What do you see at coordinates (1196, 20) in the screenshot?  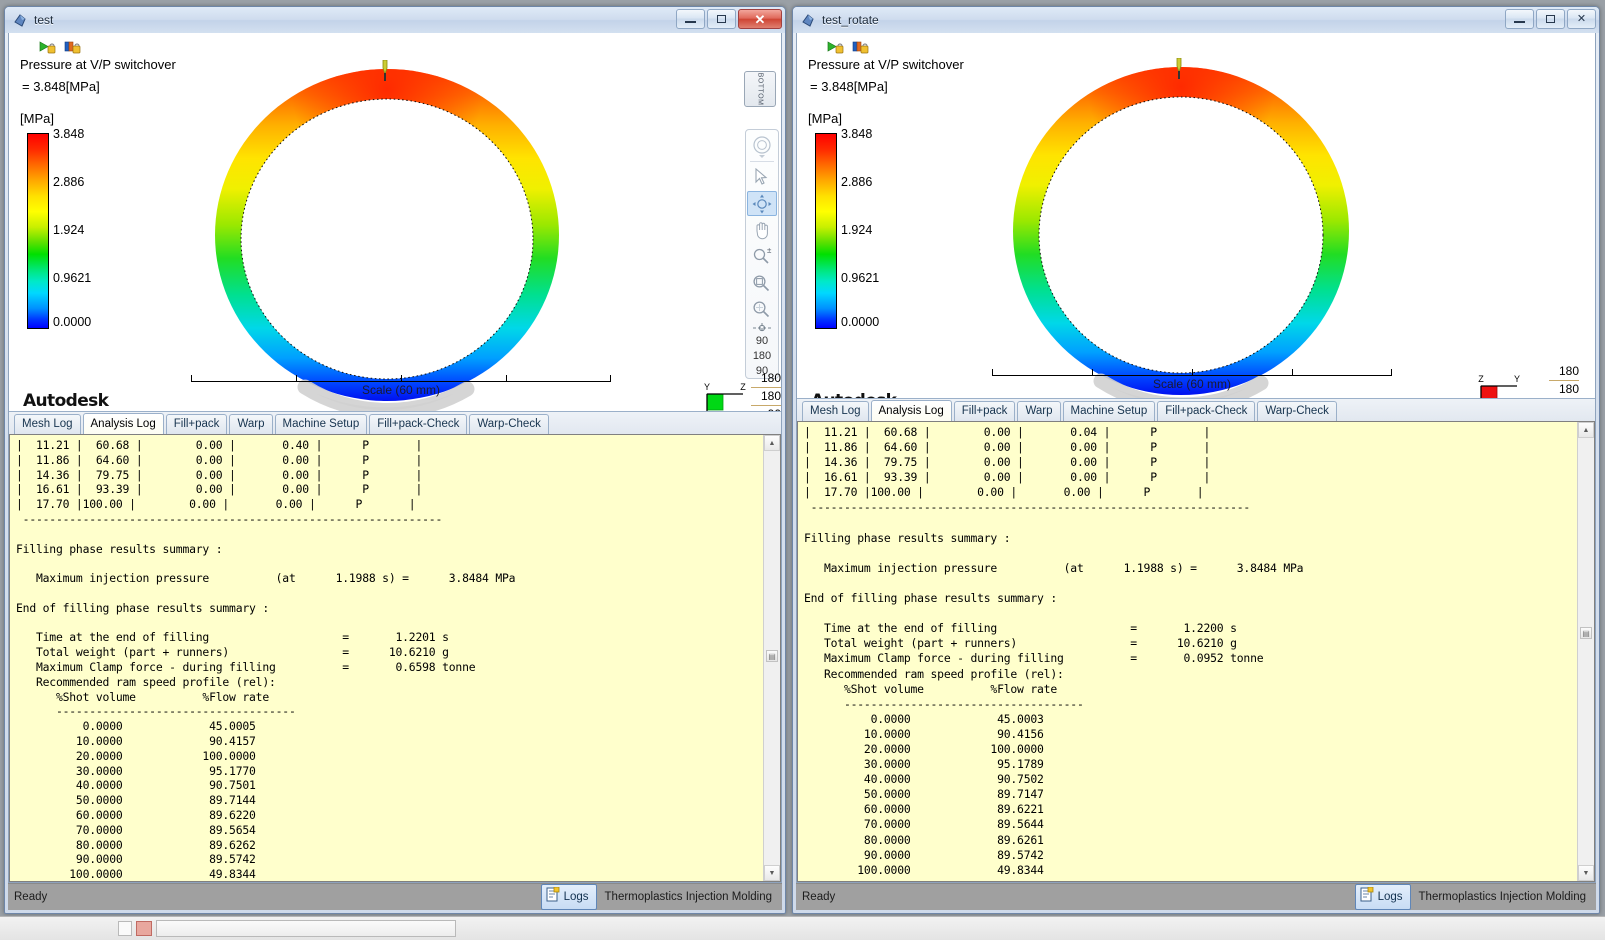 I see `title-bar-right: test_rotate ✕` at bounding box center [1196, 20].